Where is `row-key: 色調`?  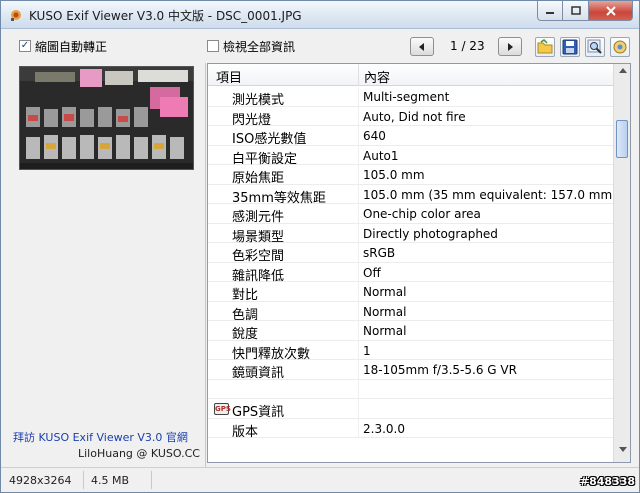 row-key: 色調 is located at coordinates (245, 315).